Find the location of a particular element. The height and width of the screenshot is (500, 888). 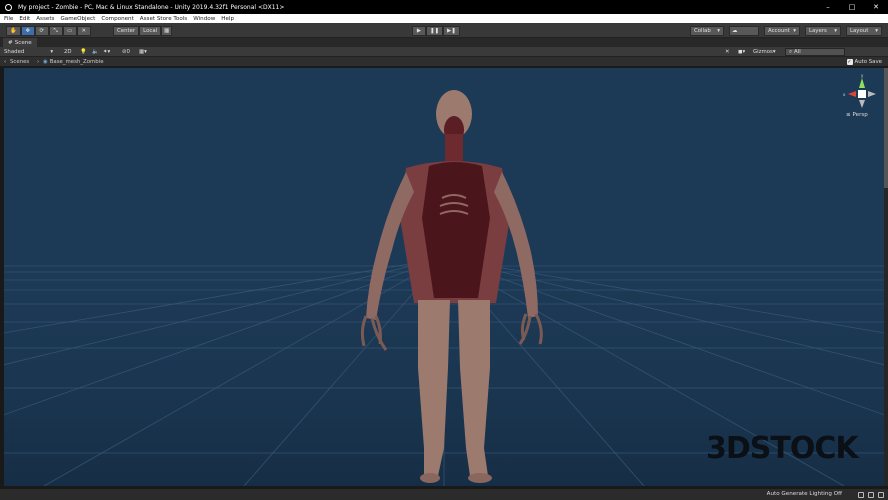

custom-tool-button: ✕ is located at coordinates (83, 31).